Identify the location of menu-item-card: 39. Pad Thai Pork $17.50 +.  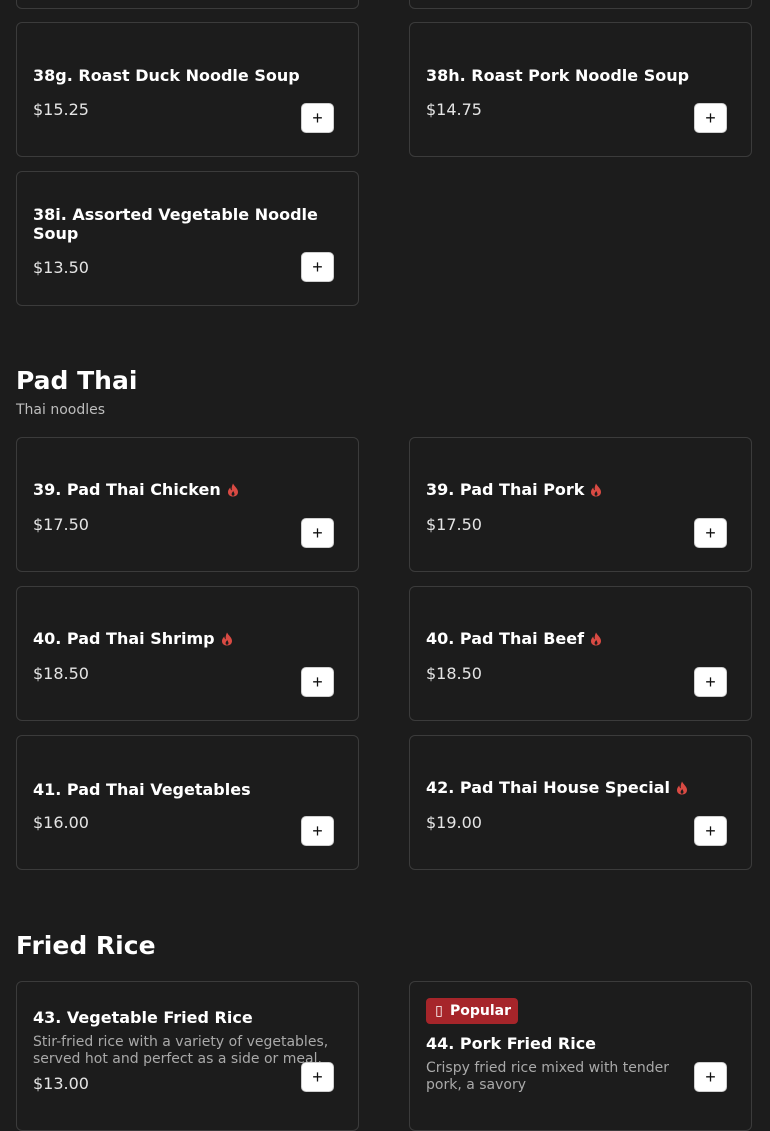
(580, 504).